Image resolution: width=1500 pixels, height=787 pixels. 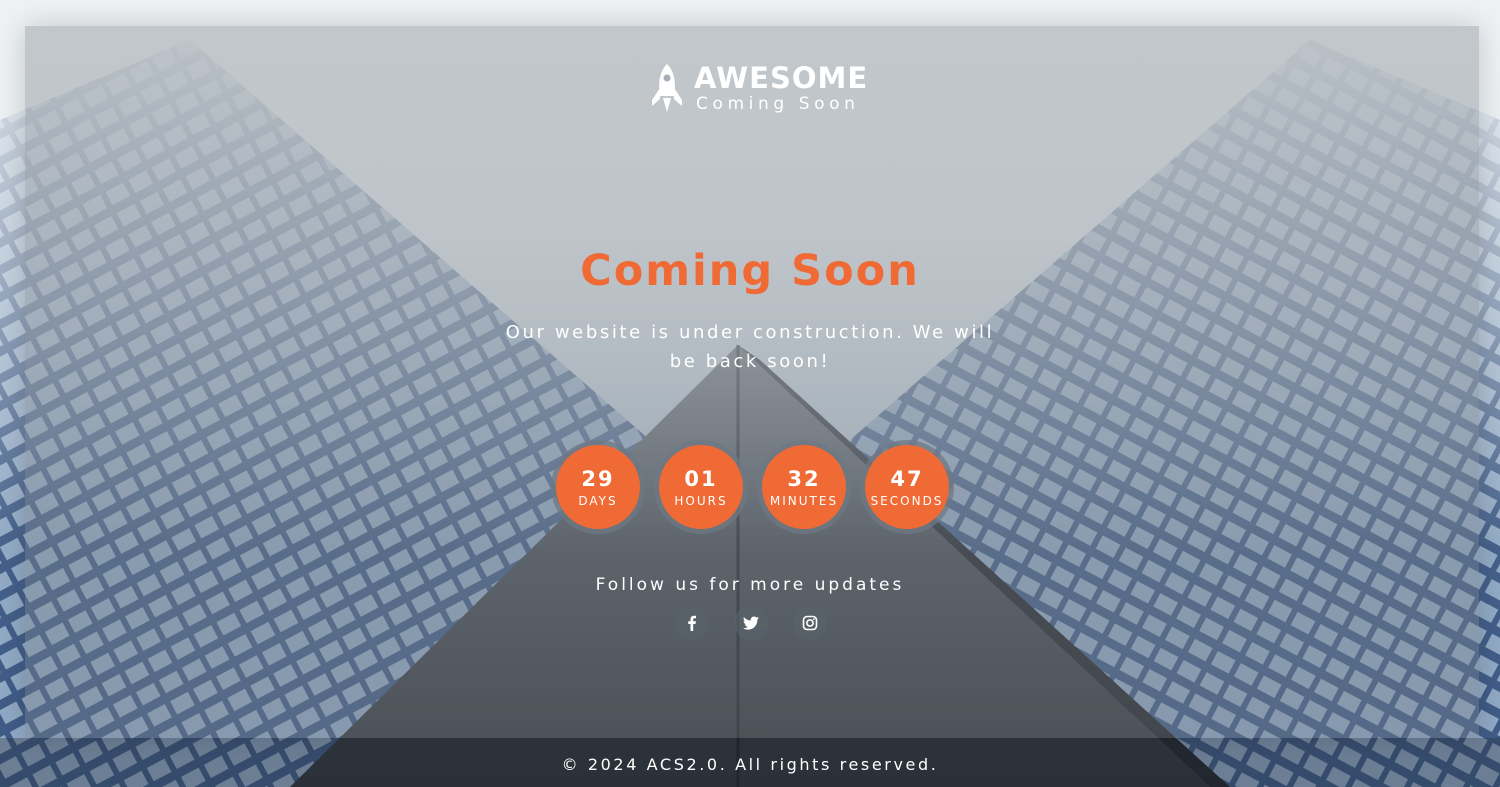 What do you see at coordinates (667, 88) in the screenshot?
I see `rocket-icon` at bounding box center [667, 88].